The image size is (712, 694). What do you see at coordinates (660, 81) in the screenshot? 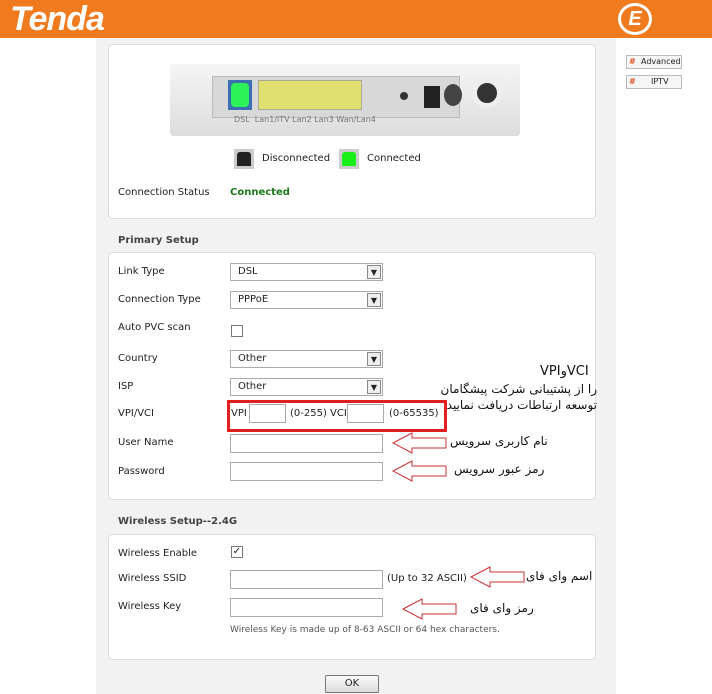
I see `iptv-label: IPTV` at bounding box center [660, 81].